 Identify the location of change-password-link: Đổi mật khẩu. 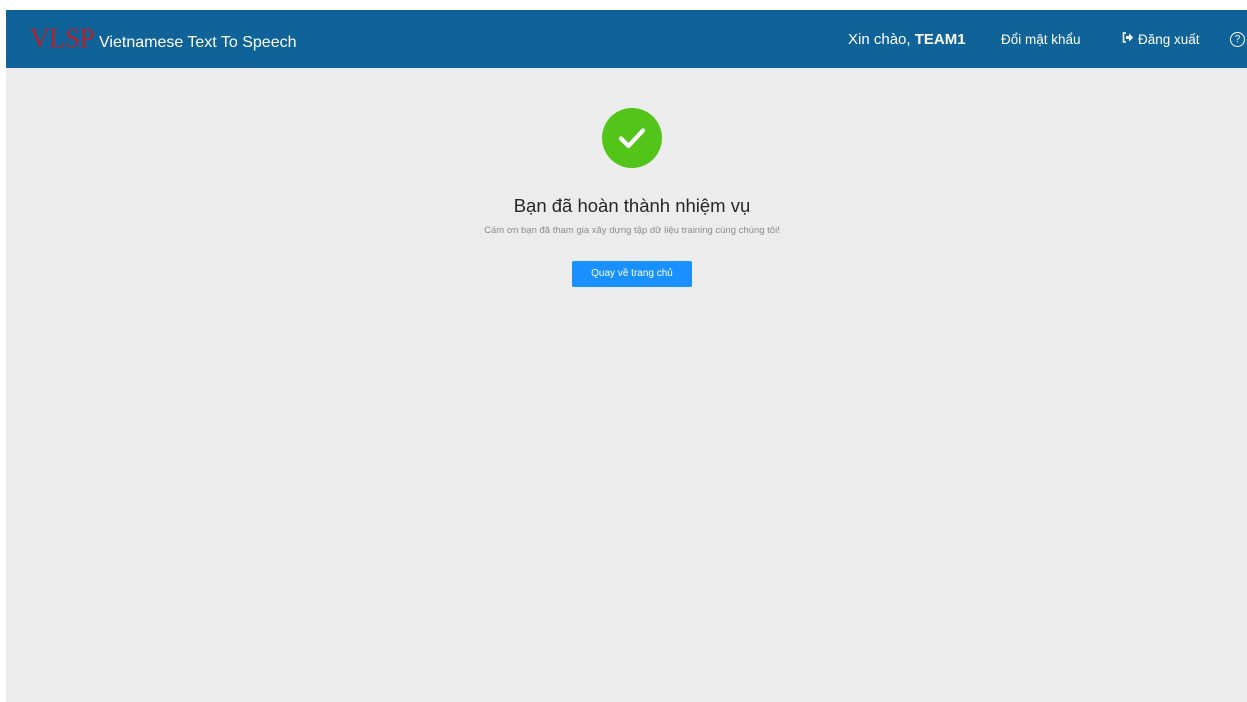
(1041, 39).